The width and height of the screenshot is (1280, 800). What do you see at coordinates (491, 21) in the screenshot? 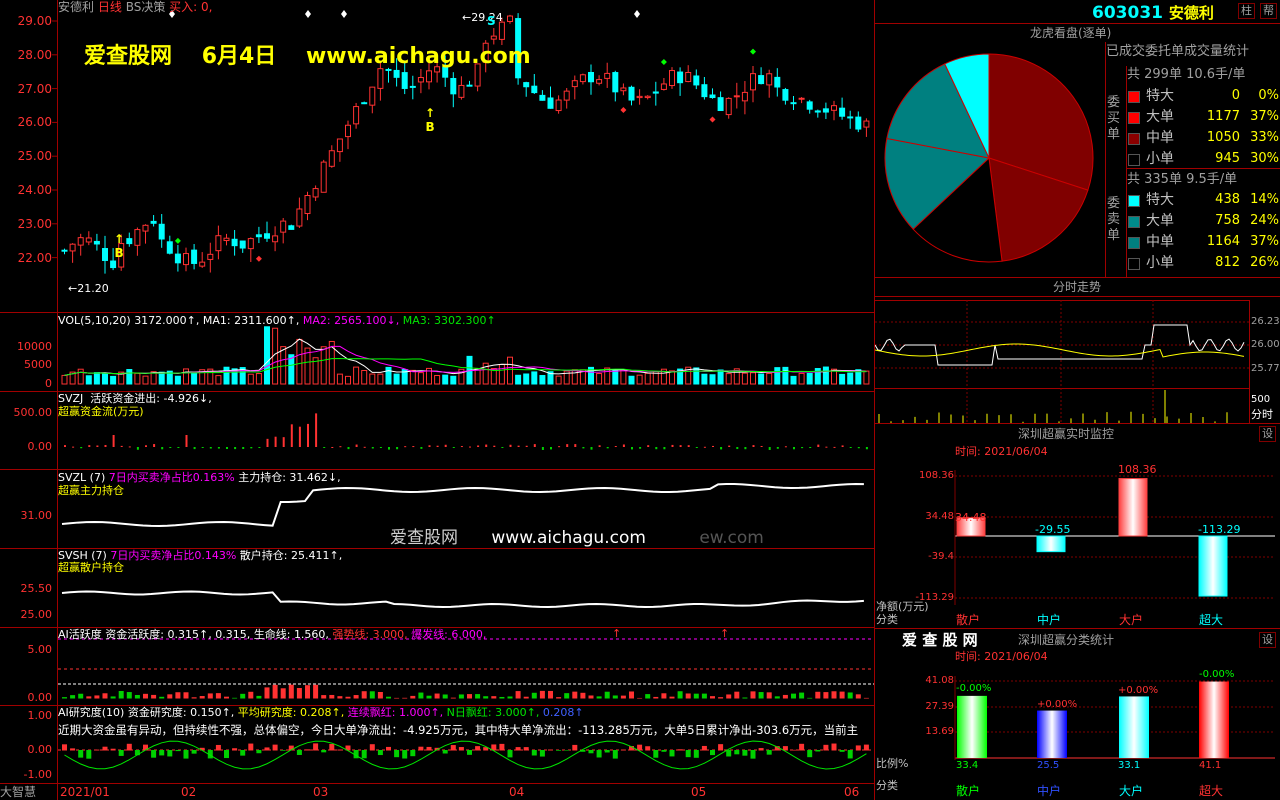
I see `sell-signal: S` at bounding box center [491, 21].